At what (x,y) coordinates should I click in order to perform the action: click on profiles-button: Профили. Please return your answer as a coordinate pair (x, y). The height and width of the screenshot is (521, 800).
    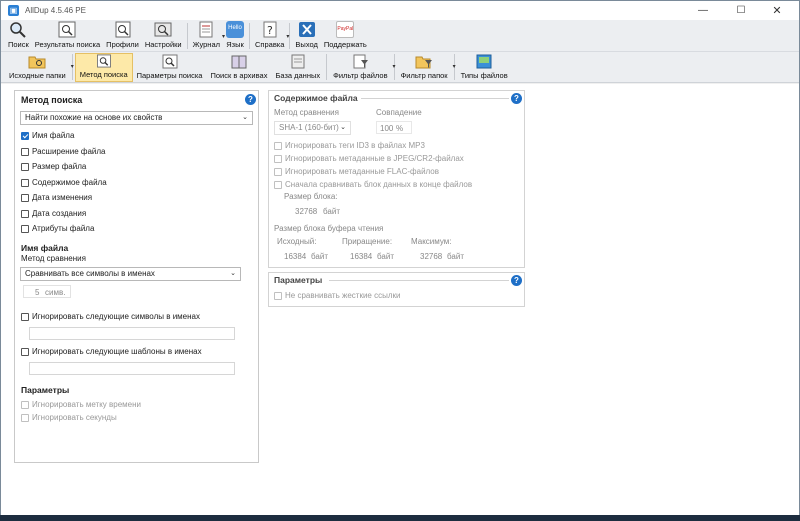
    Looking at the image, I should click on (122, 36).